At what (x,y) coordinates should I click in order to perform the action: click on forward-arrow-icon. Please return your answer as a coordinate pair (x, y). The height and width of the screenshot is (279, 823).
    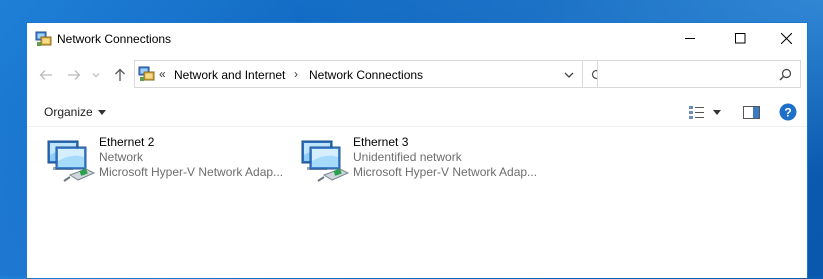
    Looking at the image, I should click on (74, 75).